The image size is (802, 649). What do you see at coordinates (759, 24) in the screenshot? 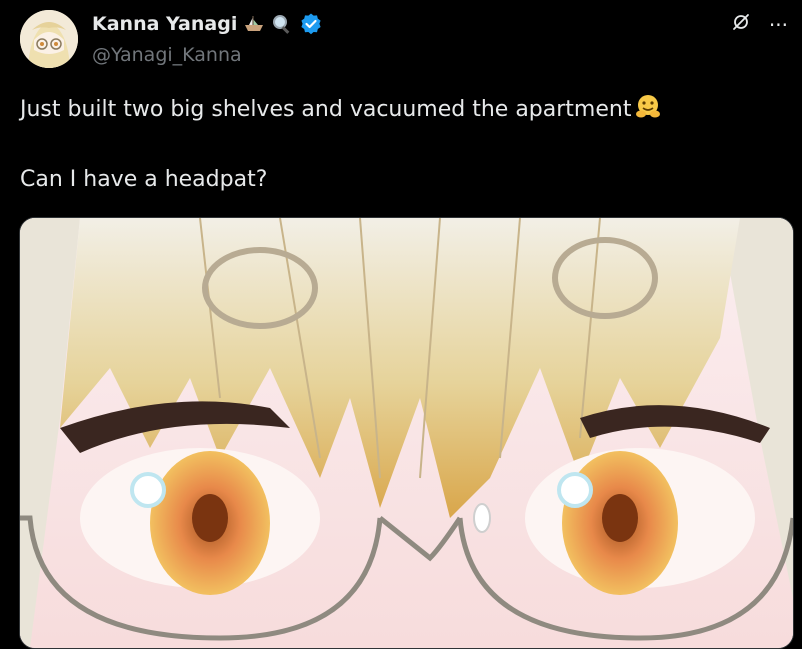
I see `tweet-actions: ···` at bounding box center [759, 24].